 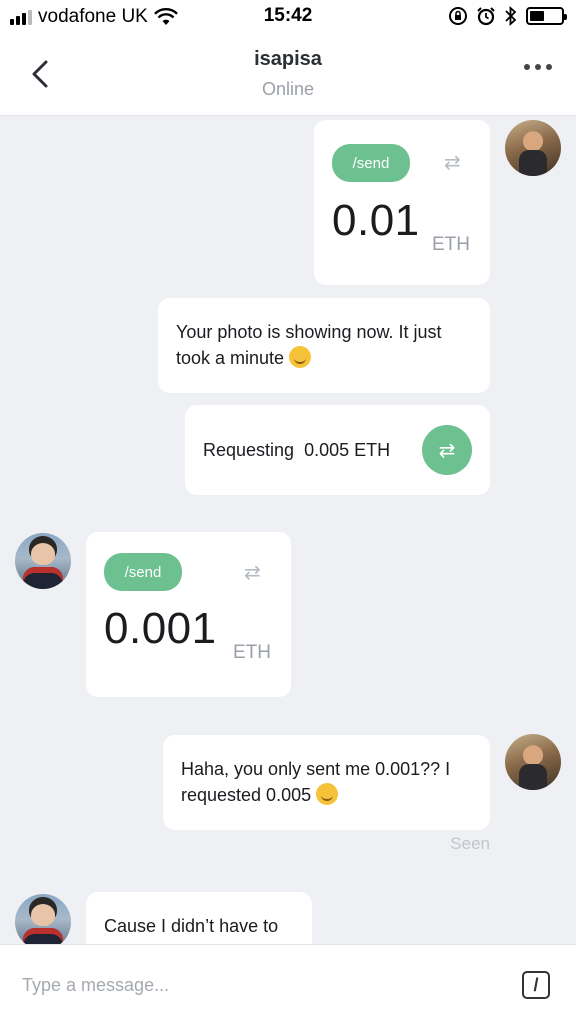 I want to click on more-options-button, so click(x=538, y=67).